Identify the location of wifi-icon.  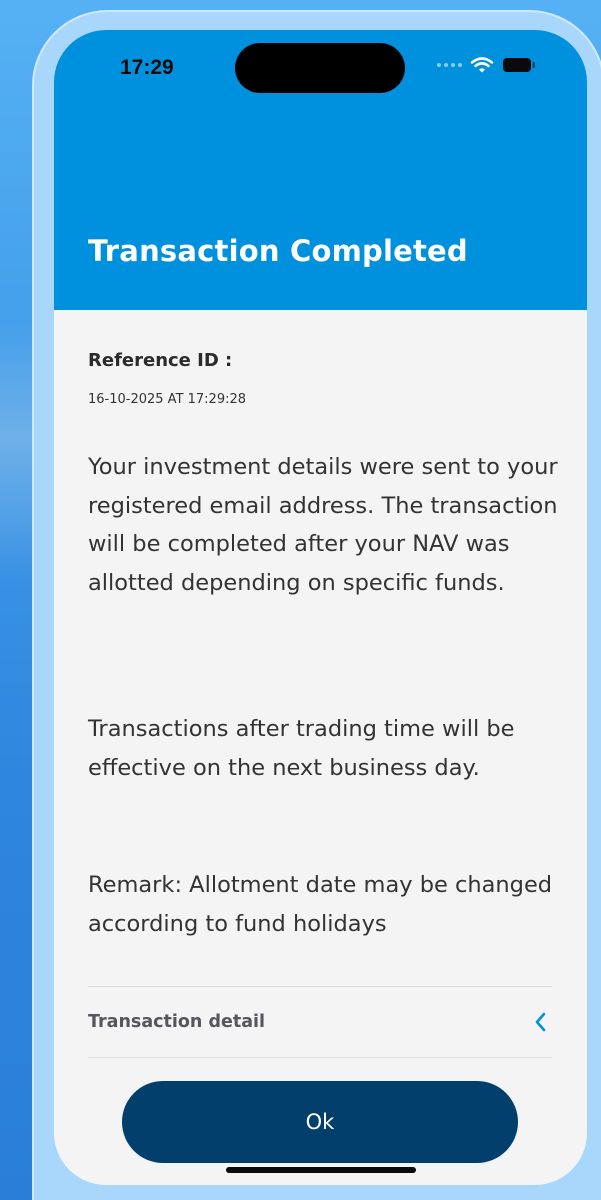
(482, 65).